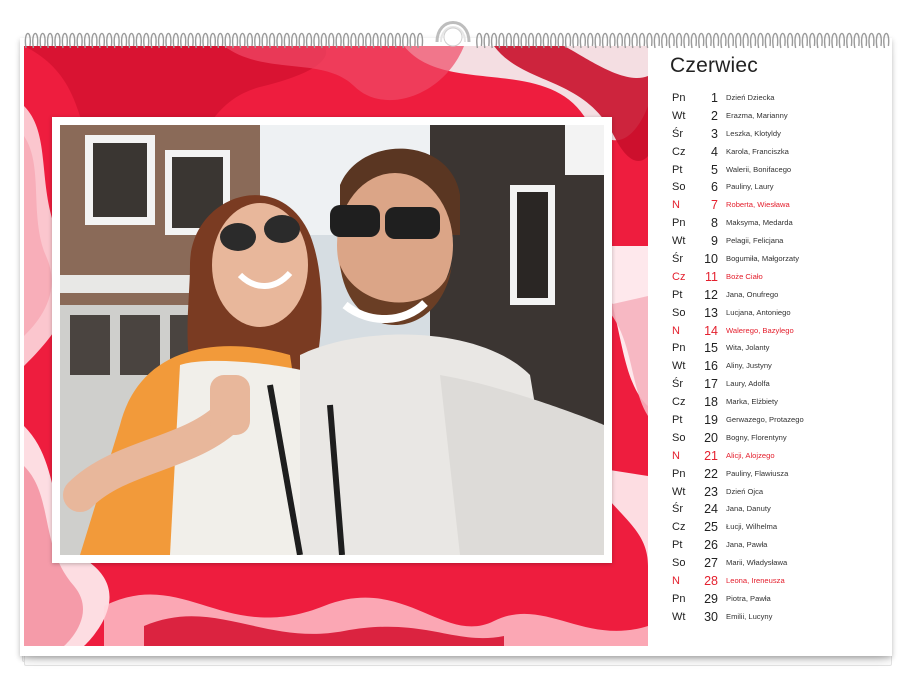 The image size is (906, 691). Describe the element at coordinates (714, 115) in the screenshot. I see `day-number: 2` at that location.